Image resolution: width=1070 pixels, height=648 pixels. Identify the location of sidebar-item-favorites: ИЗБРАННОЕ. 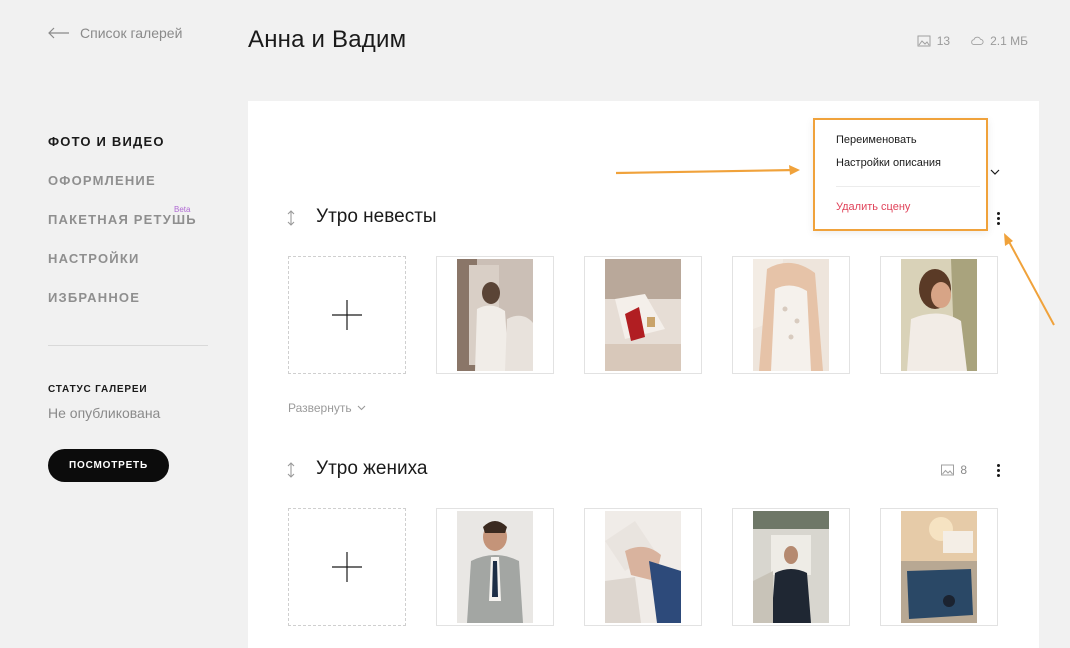
(128, 309).